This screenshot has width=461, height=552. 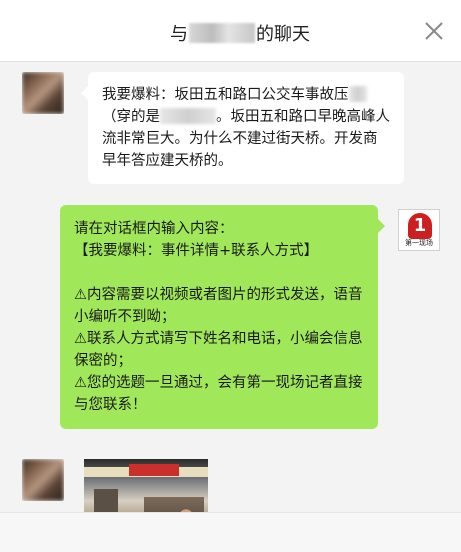 I want to click on chat-title-suffix: 的聊天, so click(x=283, y=34).